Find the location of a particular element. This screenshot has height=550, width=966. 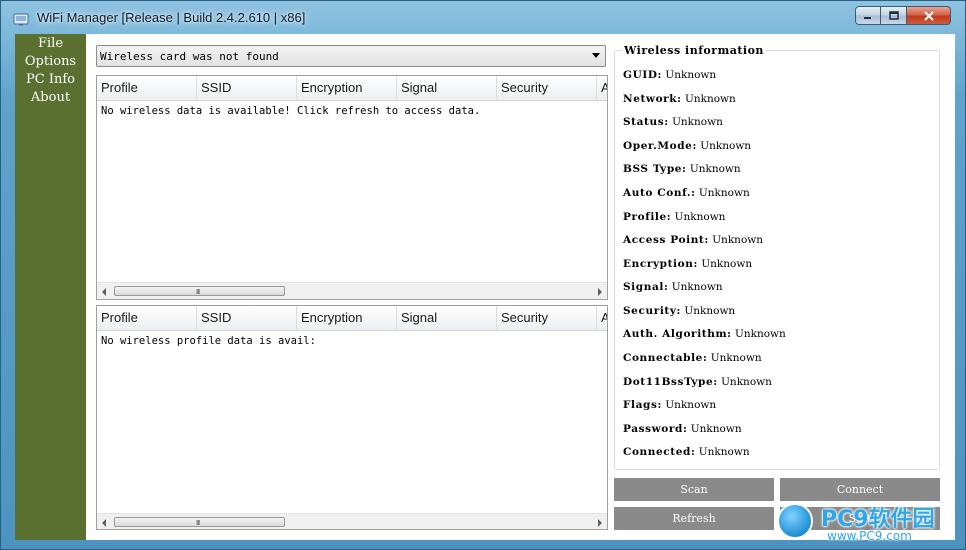

info-row-status: Status: Unknown is located at coordinates (673, 122).